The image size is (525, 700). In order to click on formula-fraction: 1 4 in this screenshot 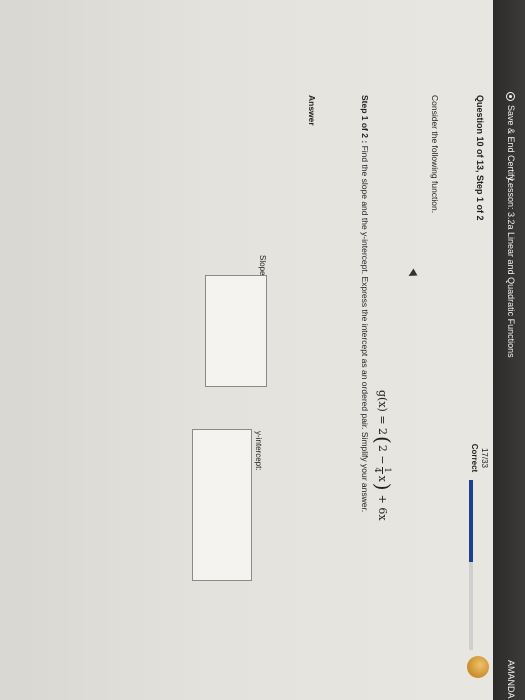, I will do `click(383, 470)`.